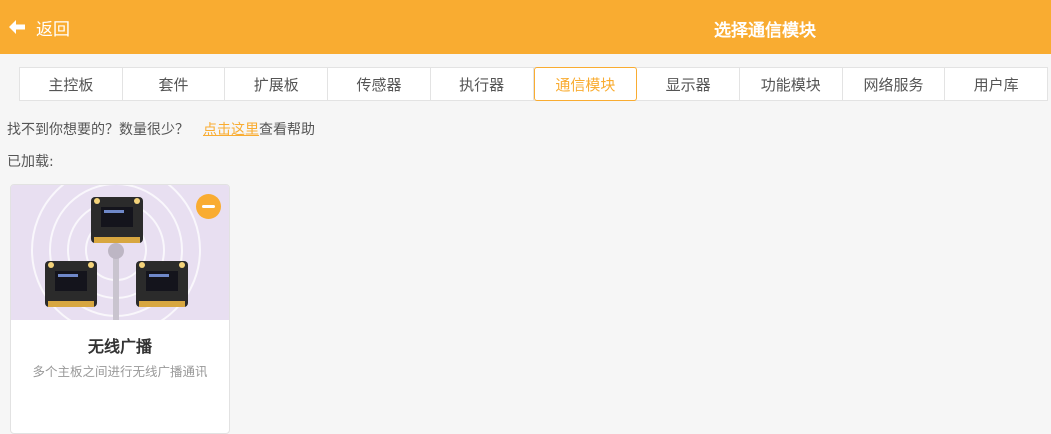 Image resolution: width=1051 pixels, height=434 pixels. What do you see at coordinates (894, 84) in the screenshot?
I see `tab-network-services: 网络服务` at bounding box center [894, 84].